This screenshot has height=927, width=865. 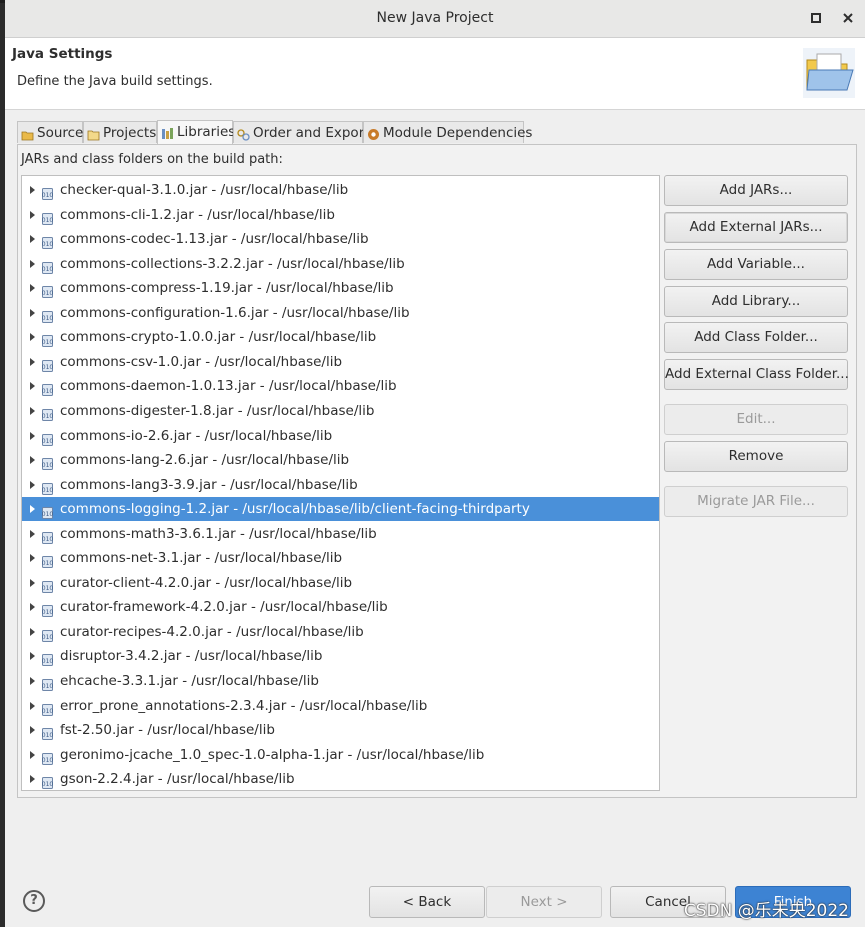 I want to click on tab-projects: Projects, so click(x=120, y=132).